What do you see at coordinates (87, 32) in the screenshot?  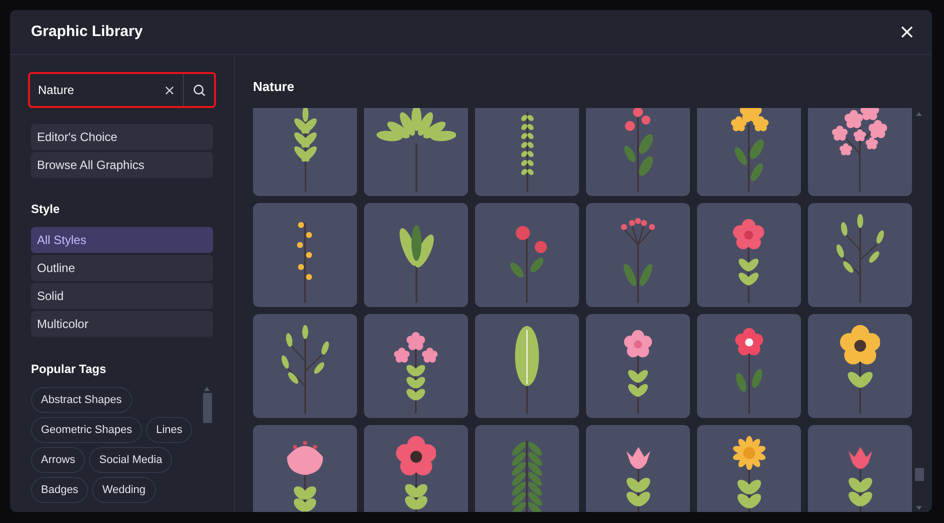 I see `window-title: Graphic Library` at bounding box center [87, 32].